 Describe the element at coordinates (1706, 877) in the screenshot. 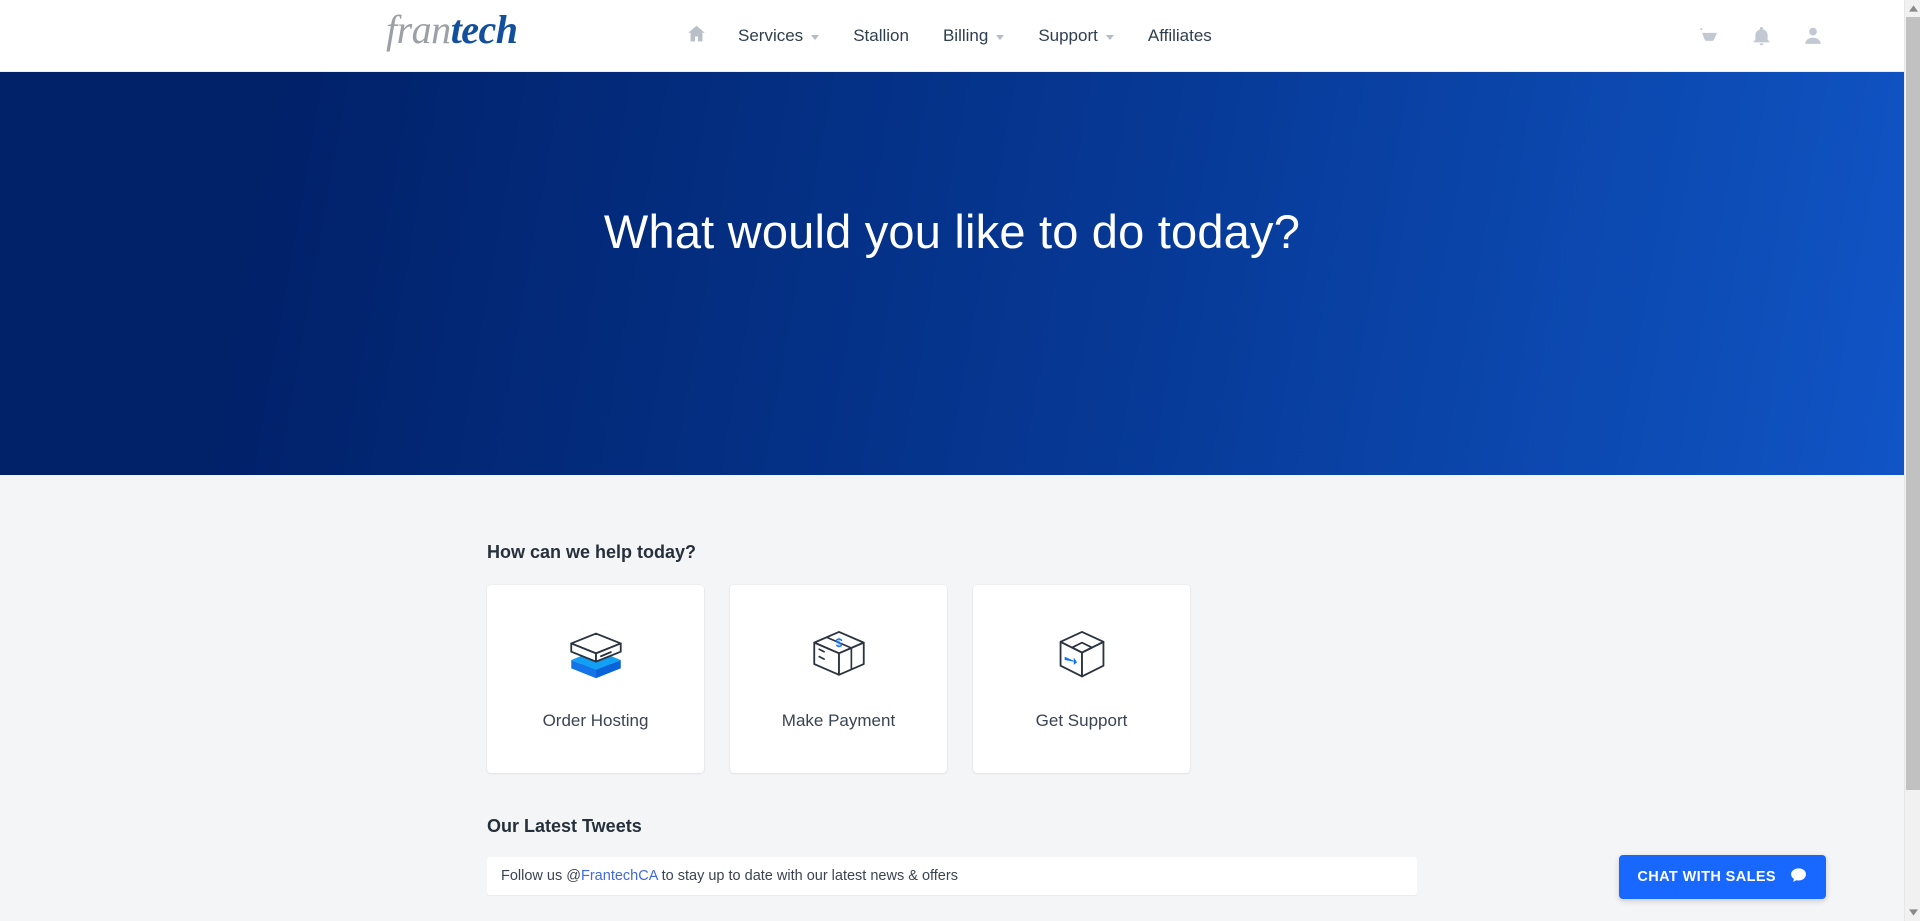

I see `chat-button-label: CHAT WITH SALES` at that location.